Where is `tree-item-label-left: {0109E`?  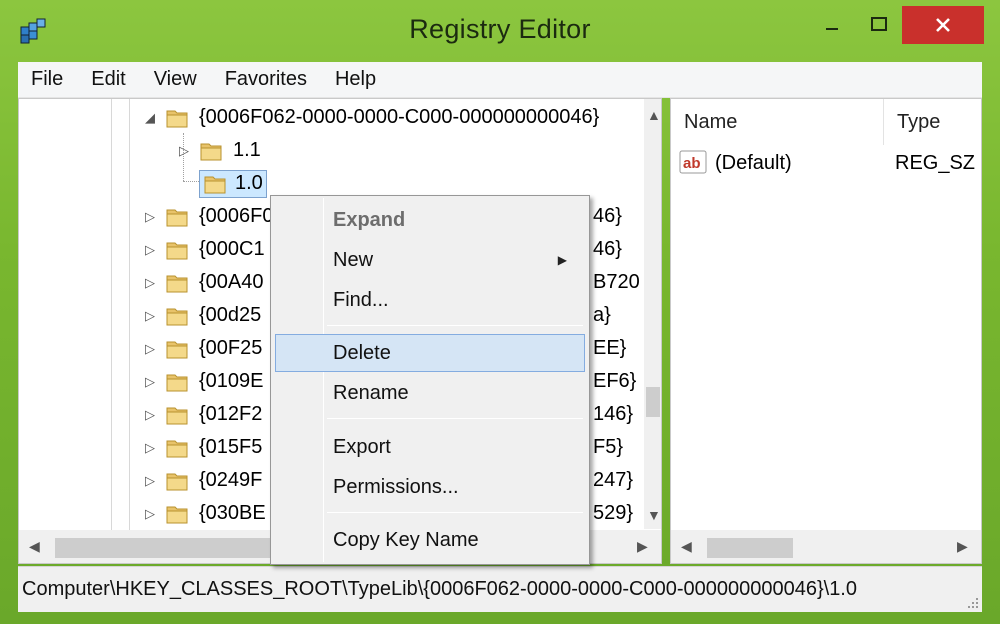
tree-item-label-left: {0109E is located at coordinates (231, 381).